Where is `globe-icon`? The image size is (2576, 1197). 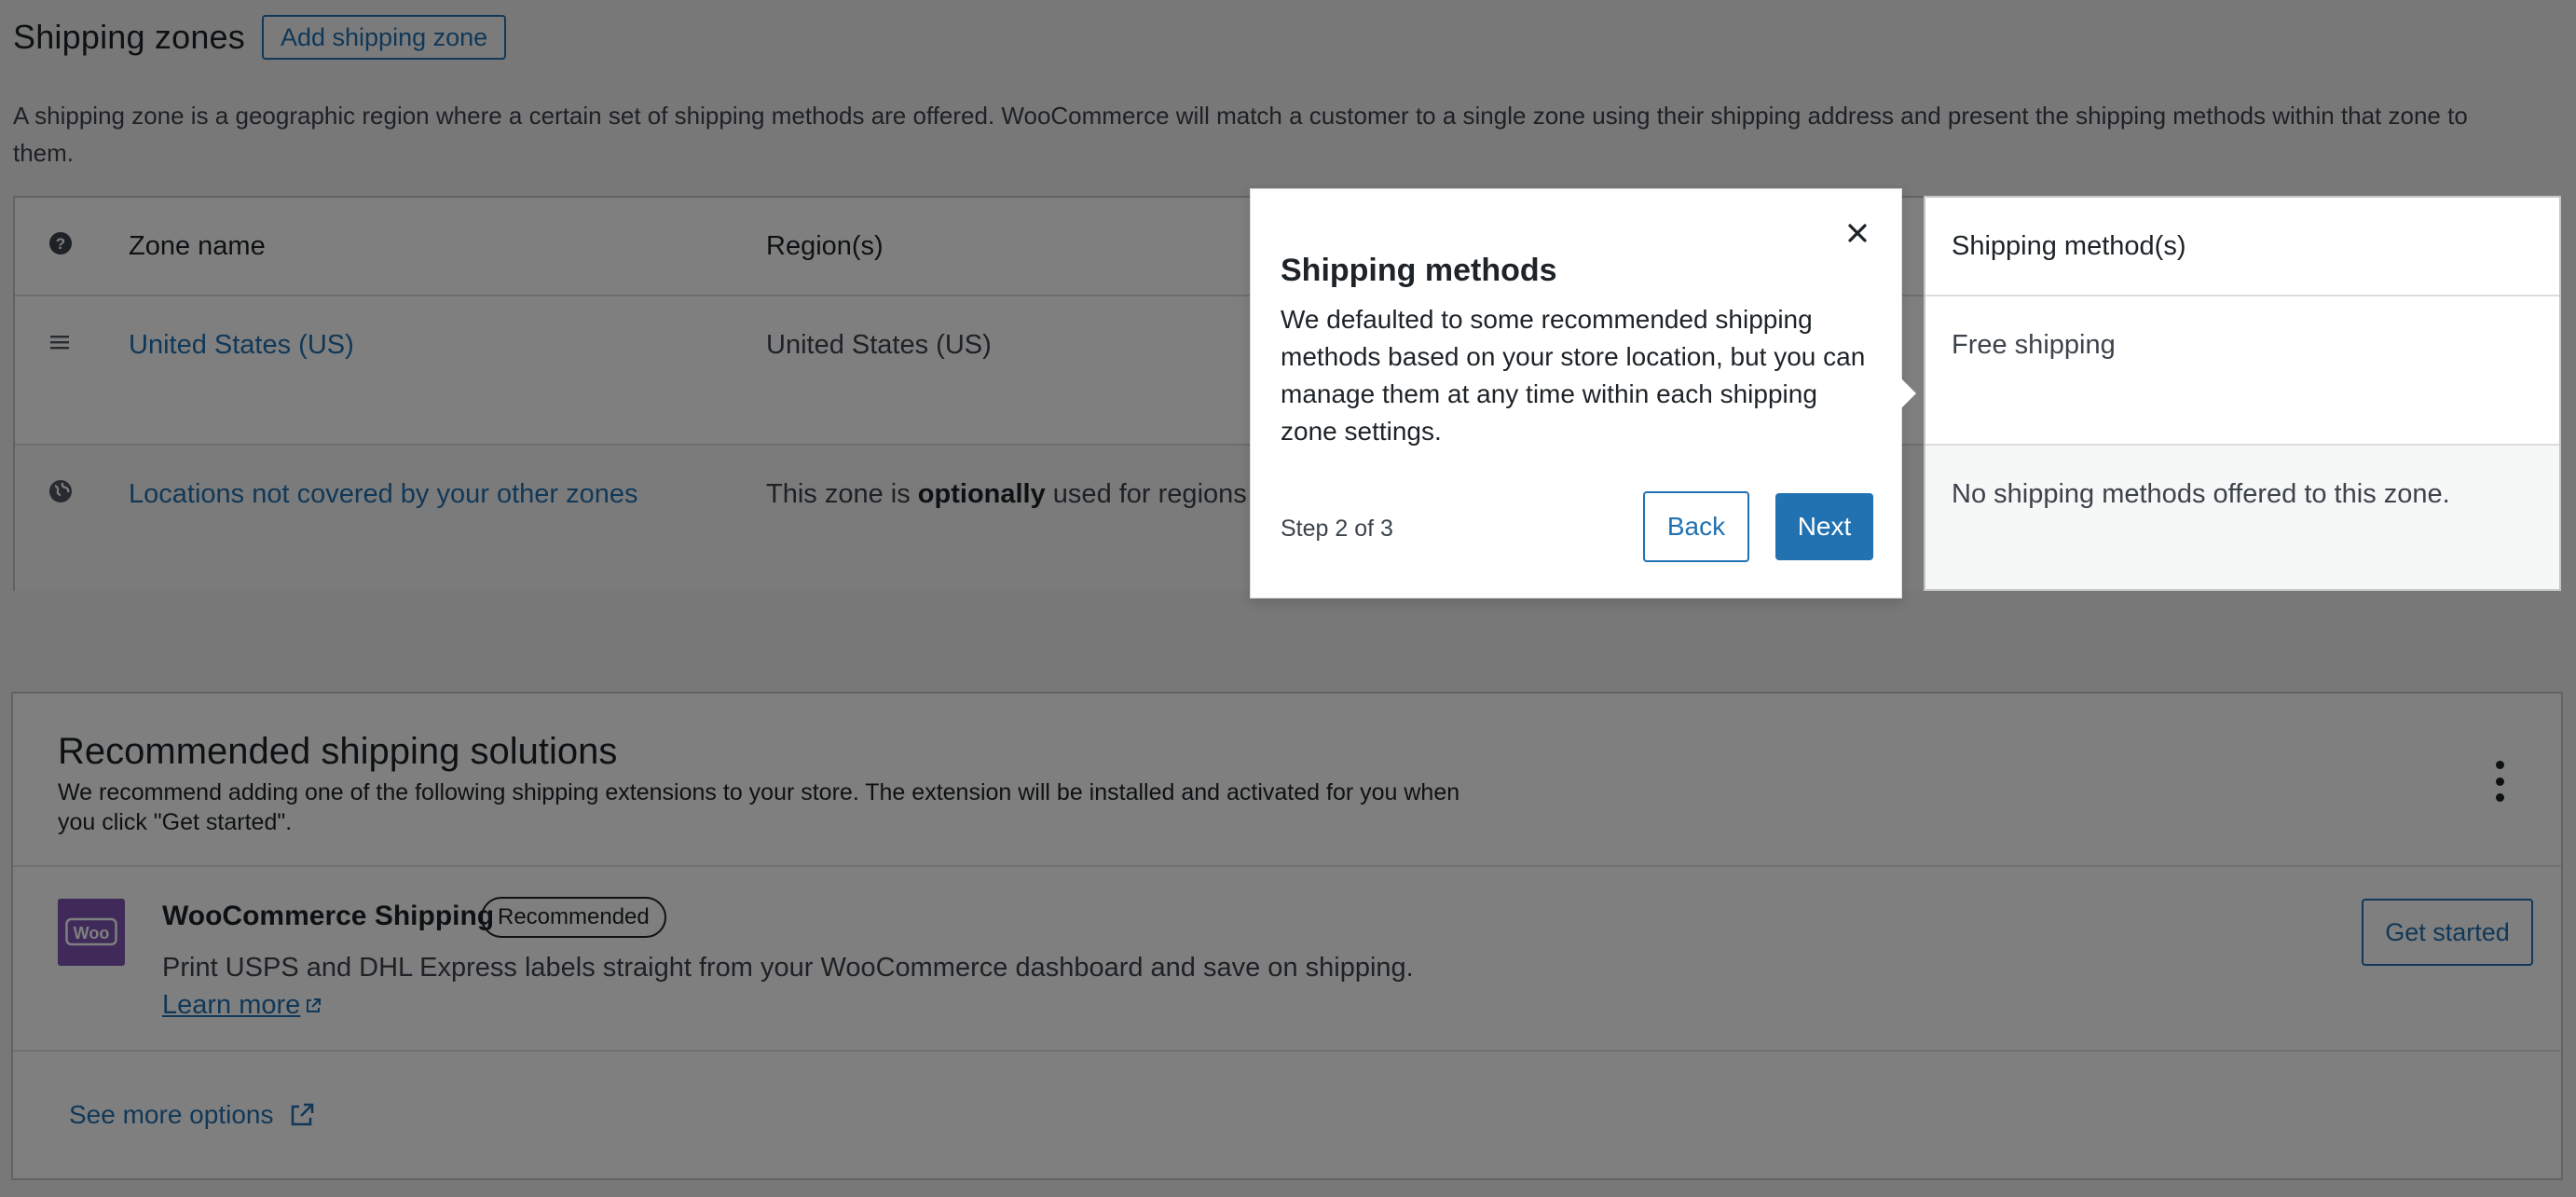
globe-icon is located at coordinates (60, 495).